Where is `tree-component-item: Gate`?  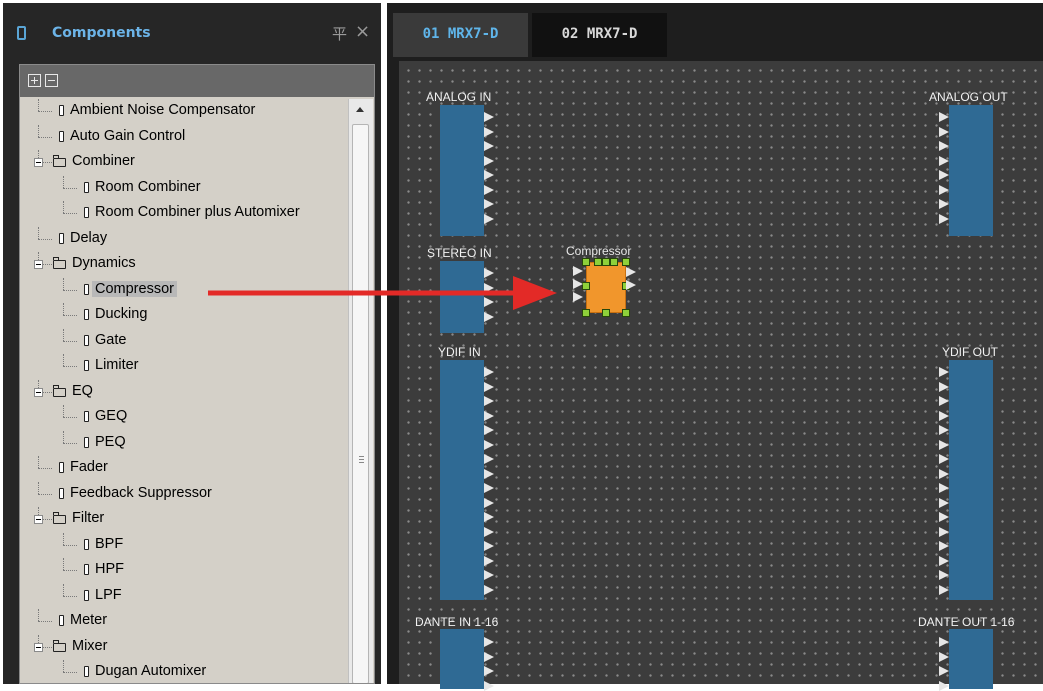 tree-component-item: Gate is located at coordinates (185, 340).